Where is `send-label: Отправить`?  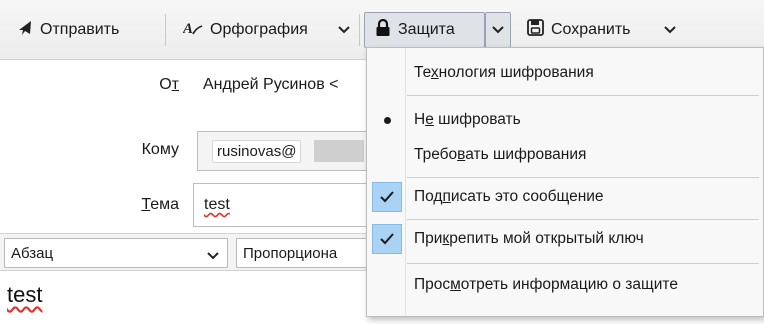 send-label: Отправить is located at coordinates (80, 29).